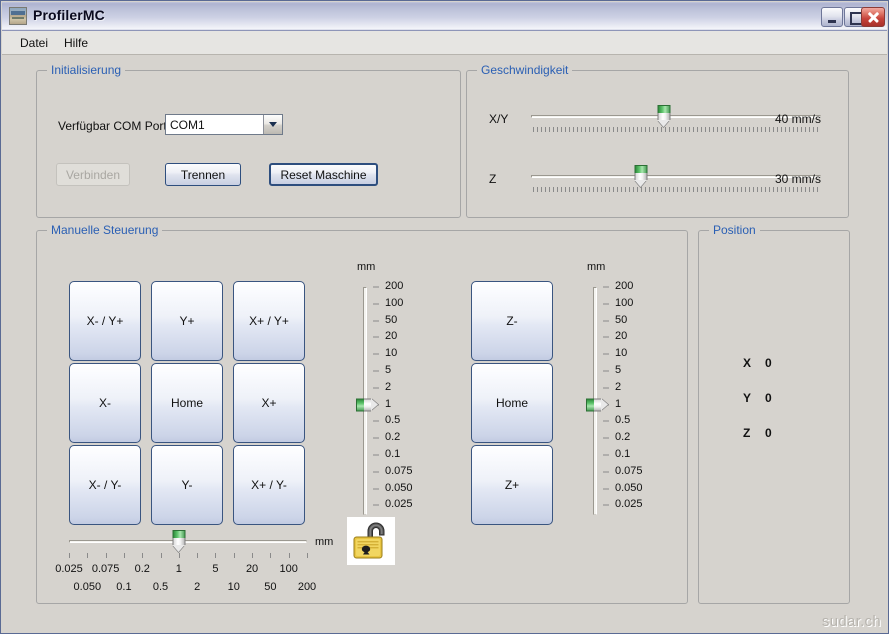  Describe the element at coordinates (34, 43) in the screenshot. I see `menu-item-datei: Datei` at that location.